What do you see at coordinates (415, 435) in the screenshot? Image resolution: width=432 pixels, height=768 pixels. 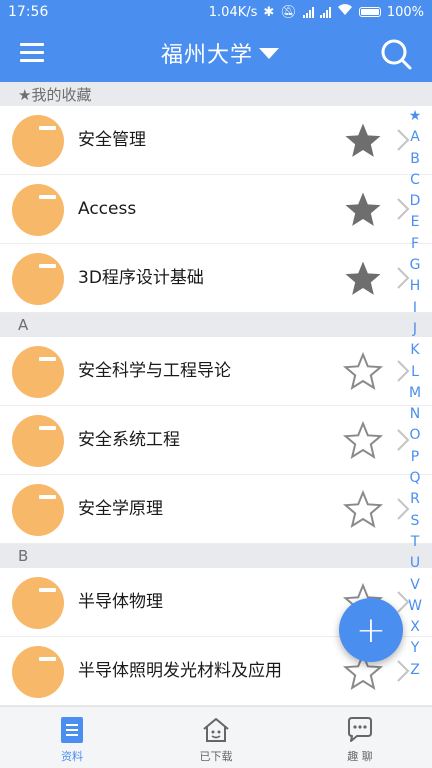 I see `index-letter: O` at bounding box center [415, 435].